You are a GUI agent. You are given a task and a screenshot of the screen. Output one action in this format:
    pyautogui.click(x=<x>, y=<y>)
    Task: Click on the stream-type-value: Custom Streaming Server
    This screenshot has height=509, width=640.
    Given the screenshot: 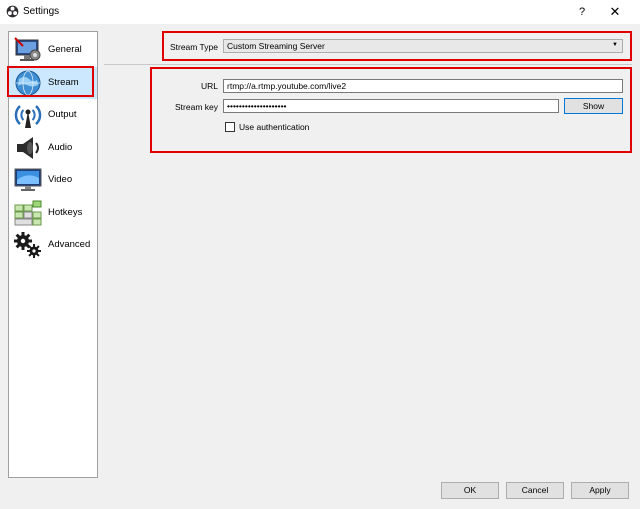 What is the action you would take?
    pyautogui.click(x=276, y=46)
    